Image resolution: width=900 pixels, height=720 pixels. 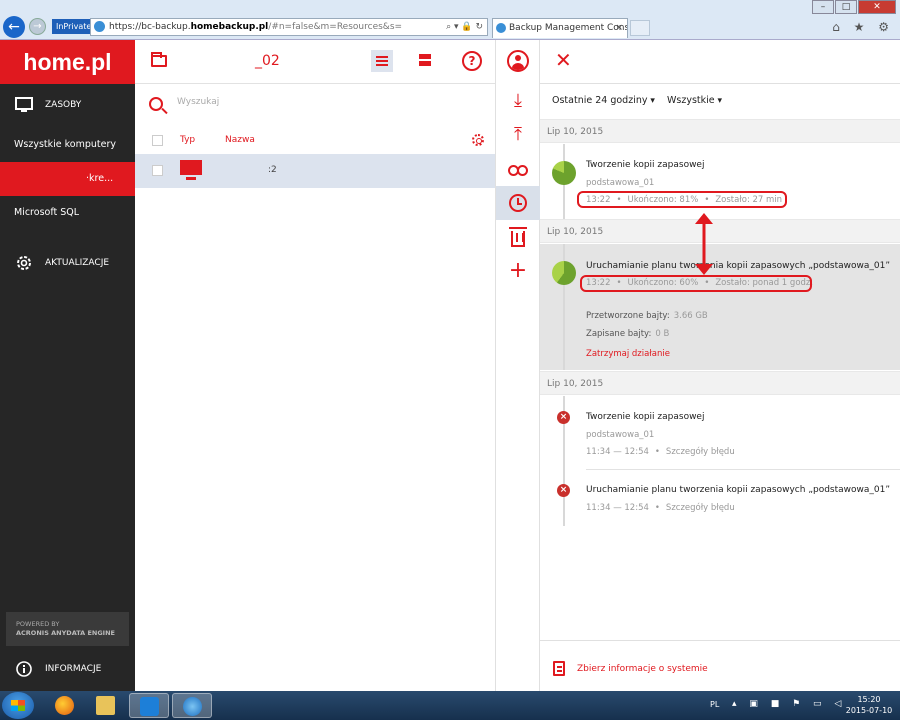 I want to click on user-icon, so click(x=518, y=61).